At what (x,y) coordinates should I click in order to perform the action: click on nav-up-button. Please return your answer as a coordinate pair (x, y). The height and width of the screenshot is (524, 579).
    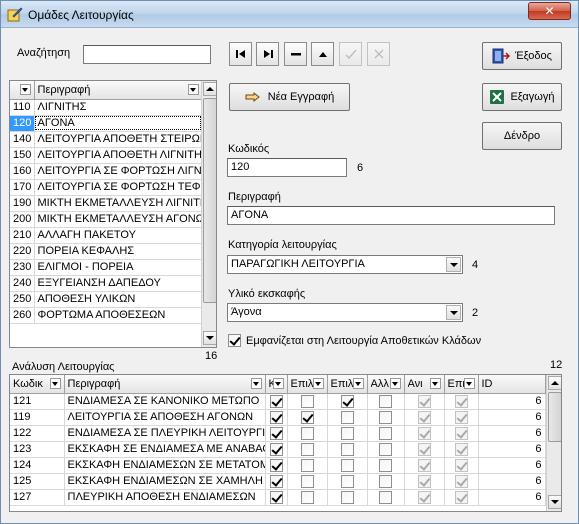
    Looking at the image, I should click on (322, 54).